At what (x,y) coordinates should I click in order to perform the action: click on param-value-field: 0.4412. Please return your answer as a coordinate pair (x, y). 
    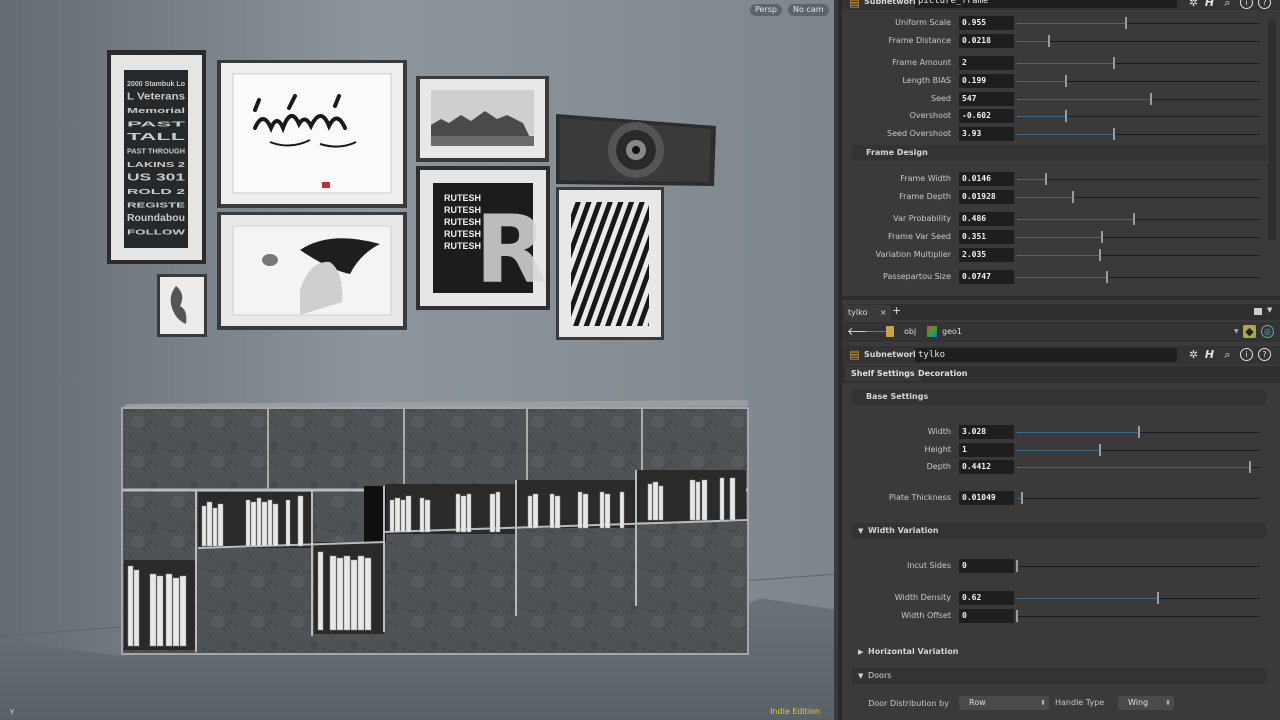
    Looking at the image, I should click on (986, 467).